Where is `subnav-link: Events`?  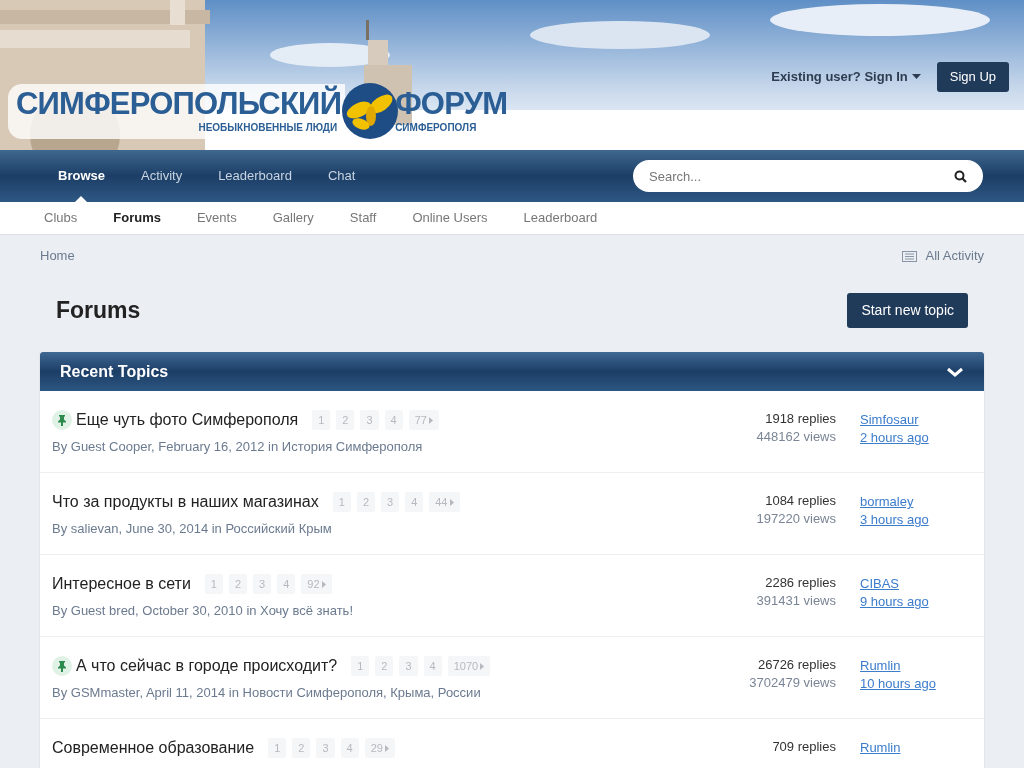
subnav-link: Events is located at coordinates (216, 218).